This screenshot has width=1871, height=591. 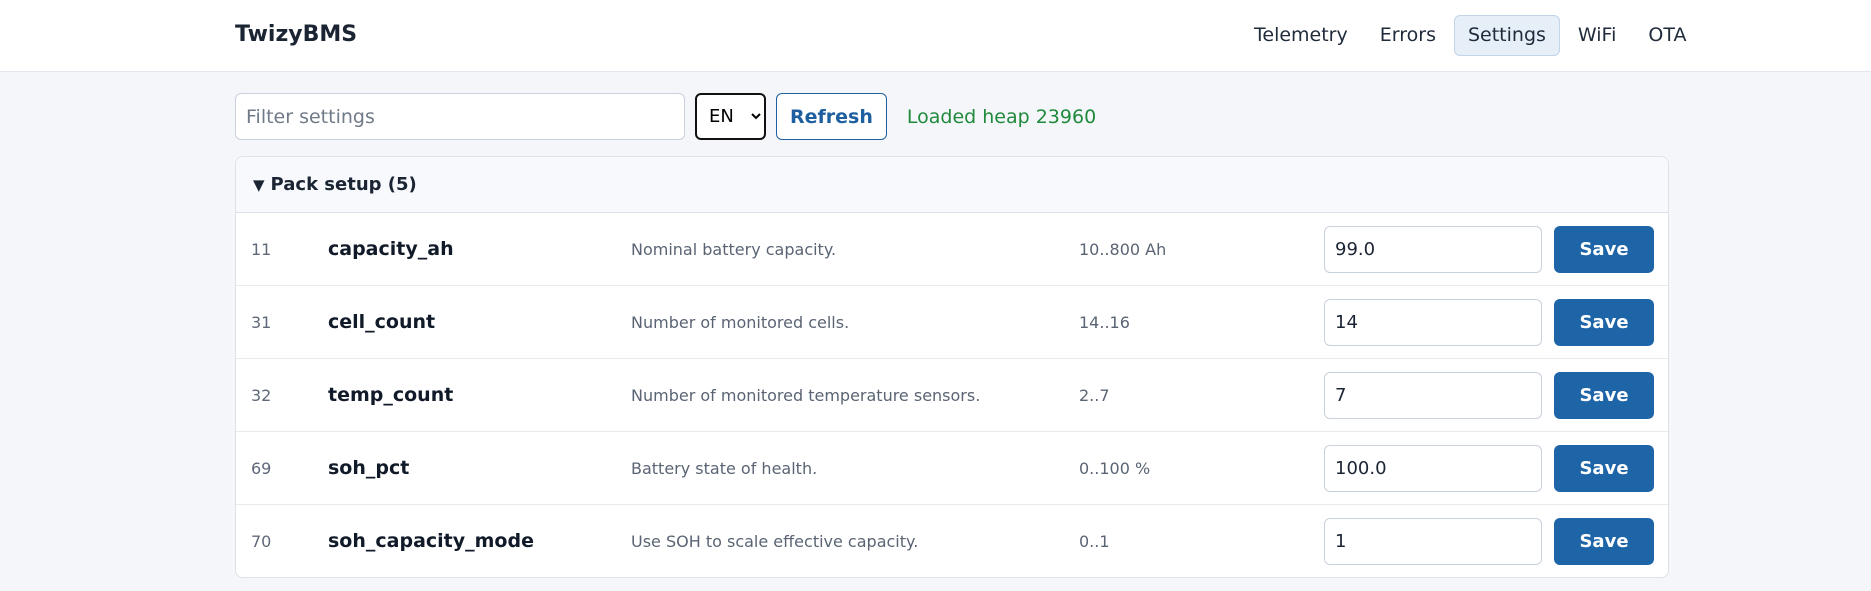 I want to click on main-nav: Telemetry Errors Settings WiFi OTA, so click(x=1470, y=35).